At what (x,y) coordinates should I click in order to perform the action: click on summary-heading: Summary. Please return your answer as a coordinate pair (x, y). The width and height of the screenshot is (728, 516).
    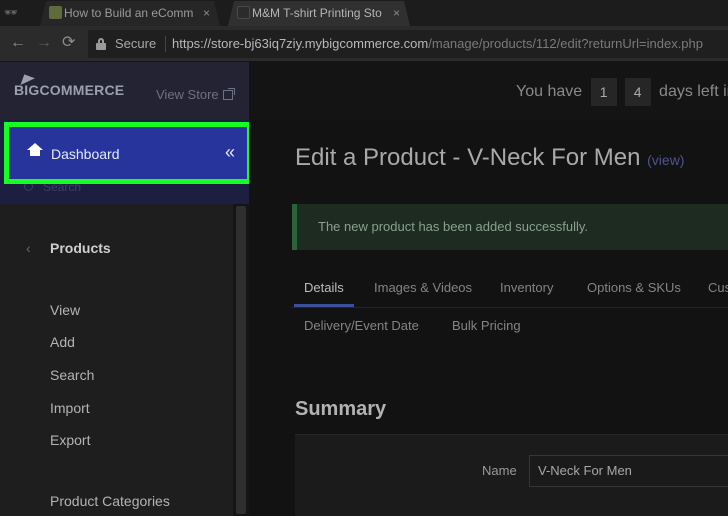
    Looking at the image, I should click on (341, 409).